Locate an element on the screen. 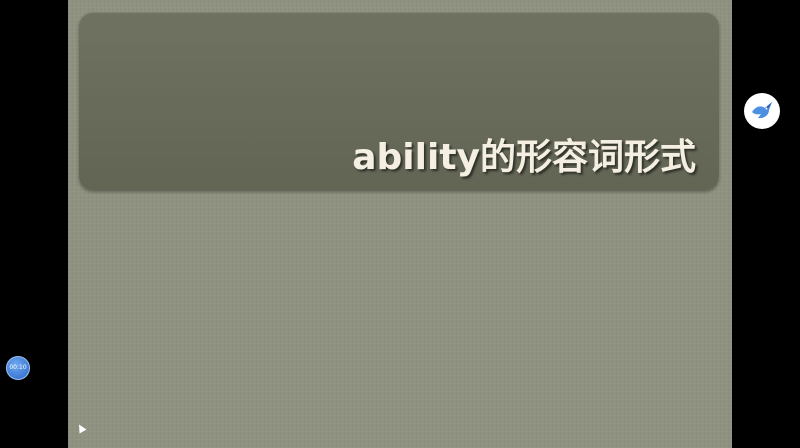 The width and height of the screenshot is (800, 448). timer-bubble: 00:10 is located at coordinates (18, 368).